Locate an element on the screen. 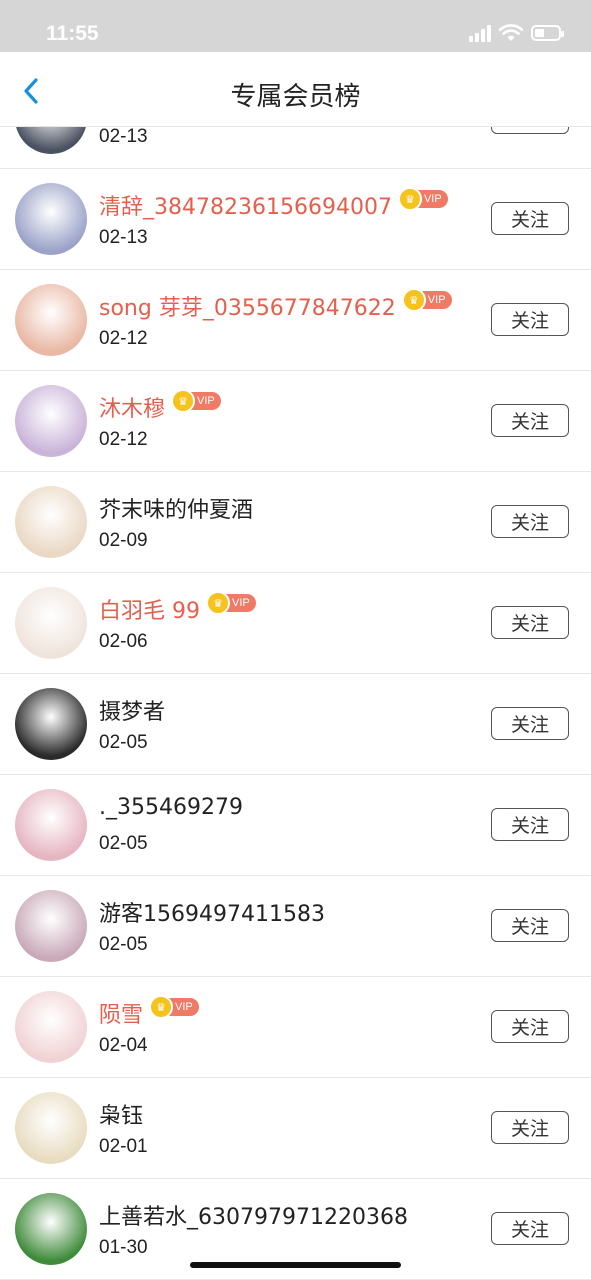  user-name: song 芽芽_0355677847622 is located at coordinates (247, 306).